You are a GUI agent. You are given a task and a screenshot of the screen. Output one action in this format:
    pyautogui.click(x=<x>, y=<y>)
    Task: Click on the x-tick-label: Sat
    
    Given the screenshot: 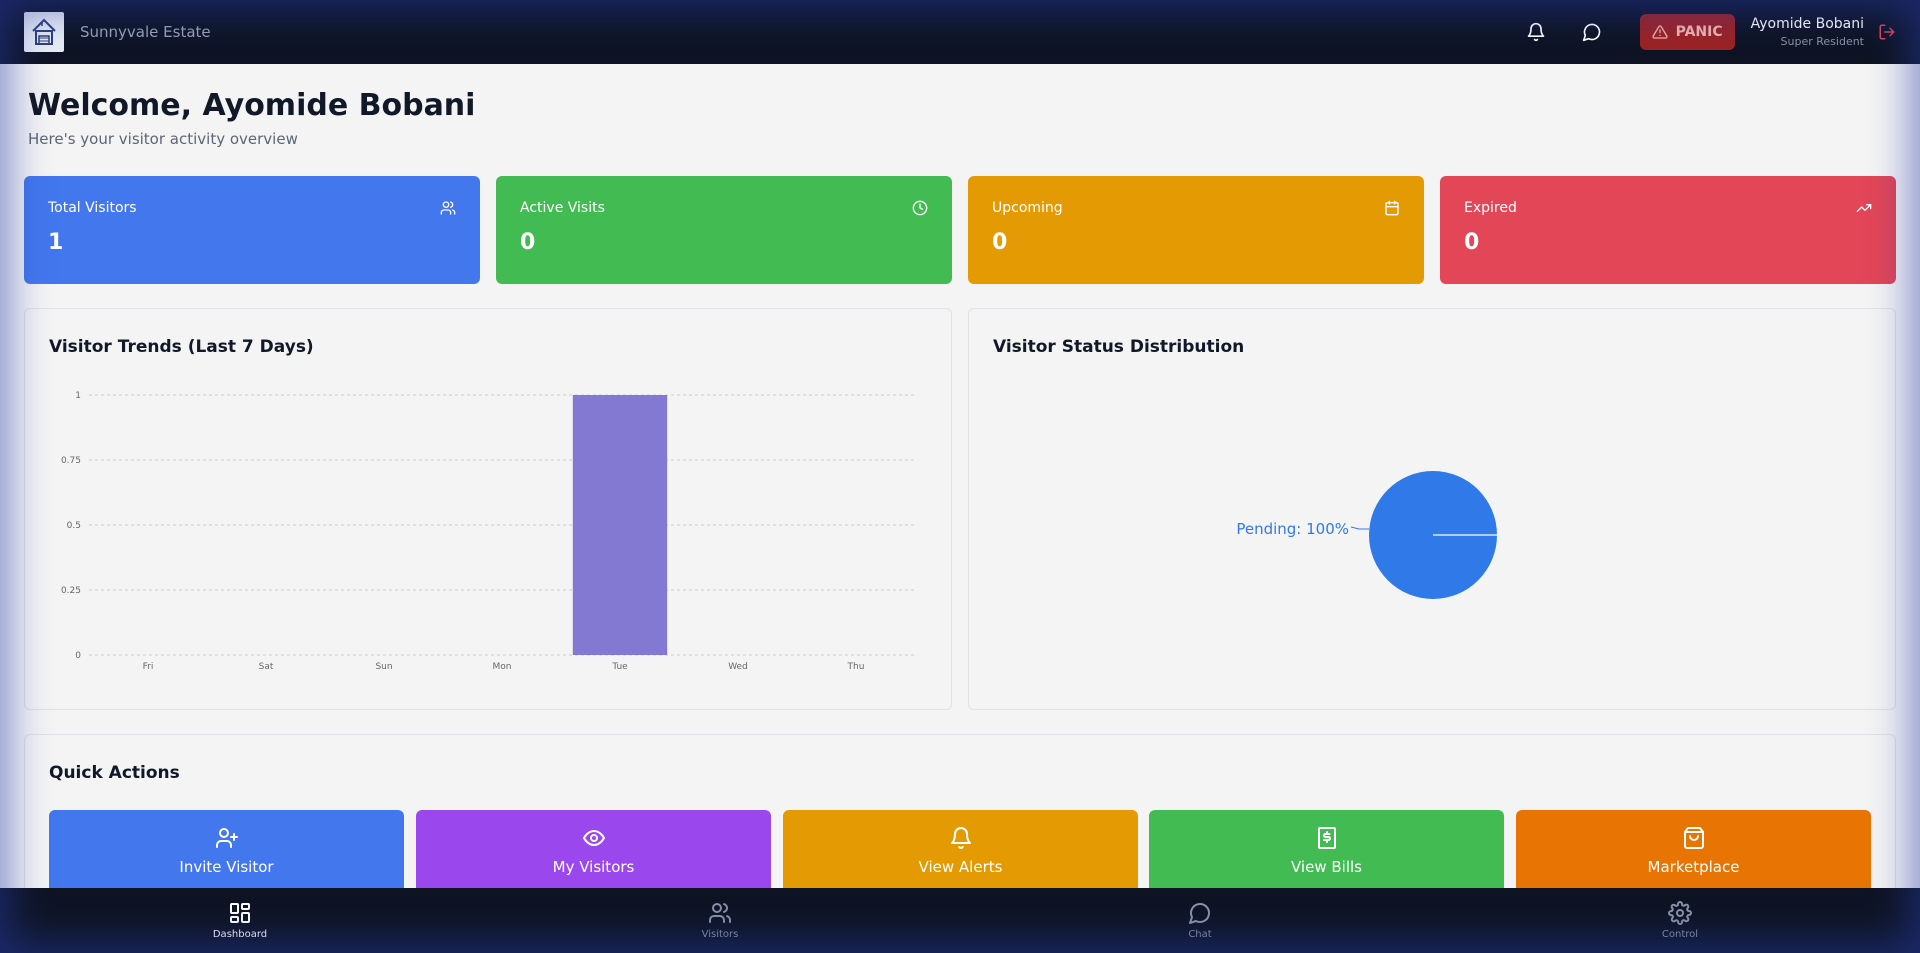 What is the action you would take?
    pyautogui.click(x=266, y=667)
    